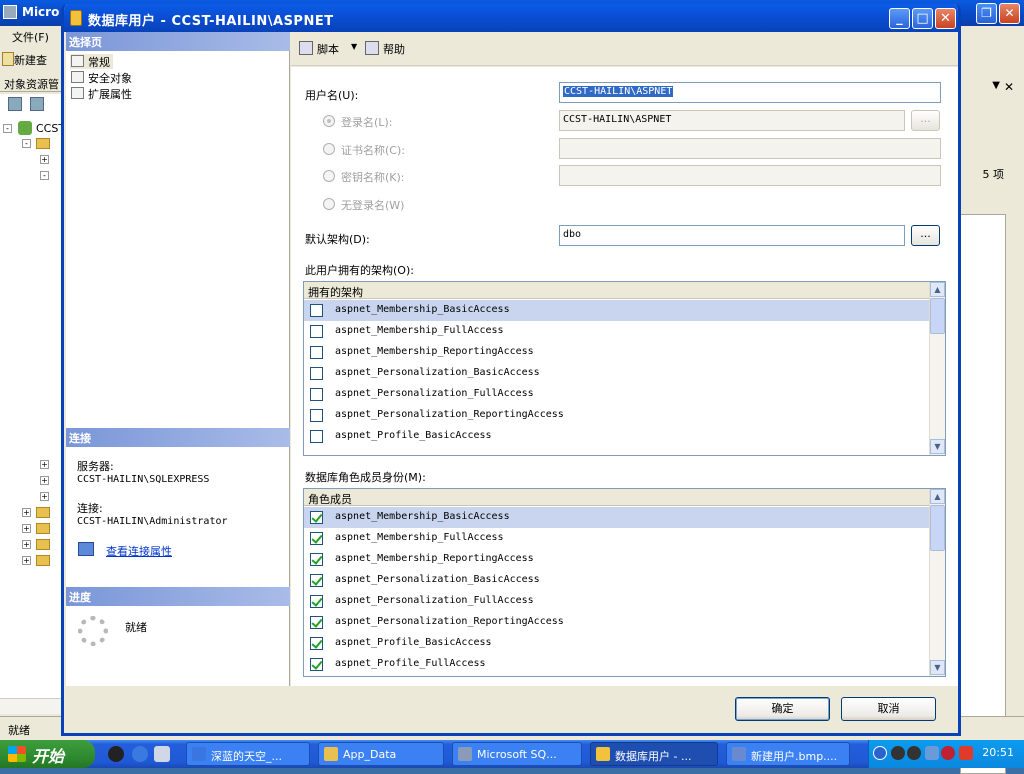 This screenshot has height=774, width=1024. Describe the element at coordinates (329, 176) in the screenshot. I see `key-name-radio` at that location.